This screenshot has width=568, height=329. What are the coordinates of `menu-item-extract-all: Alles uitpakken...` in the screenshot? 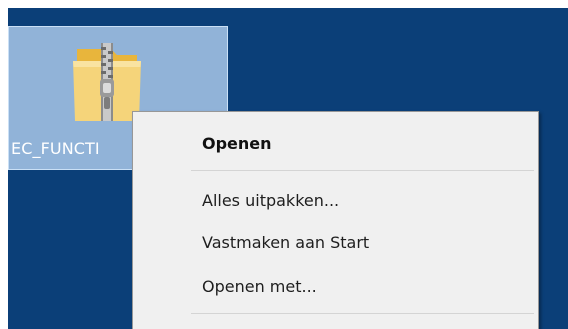 It's located at (335, 201).